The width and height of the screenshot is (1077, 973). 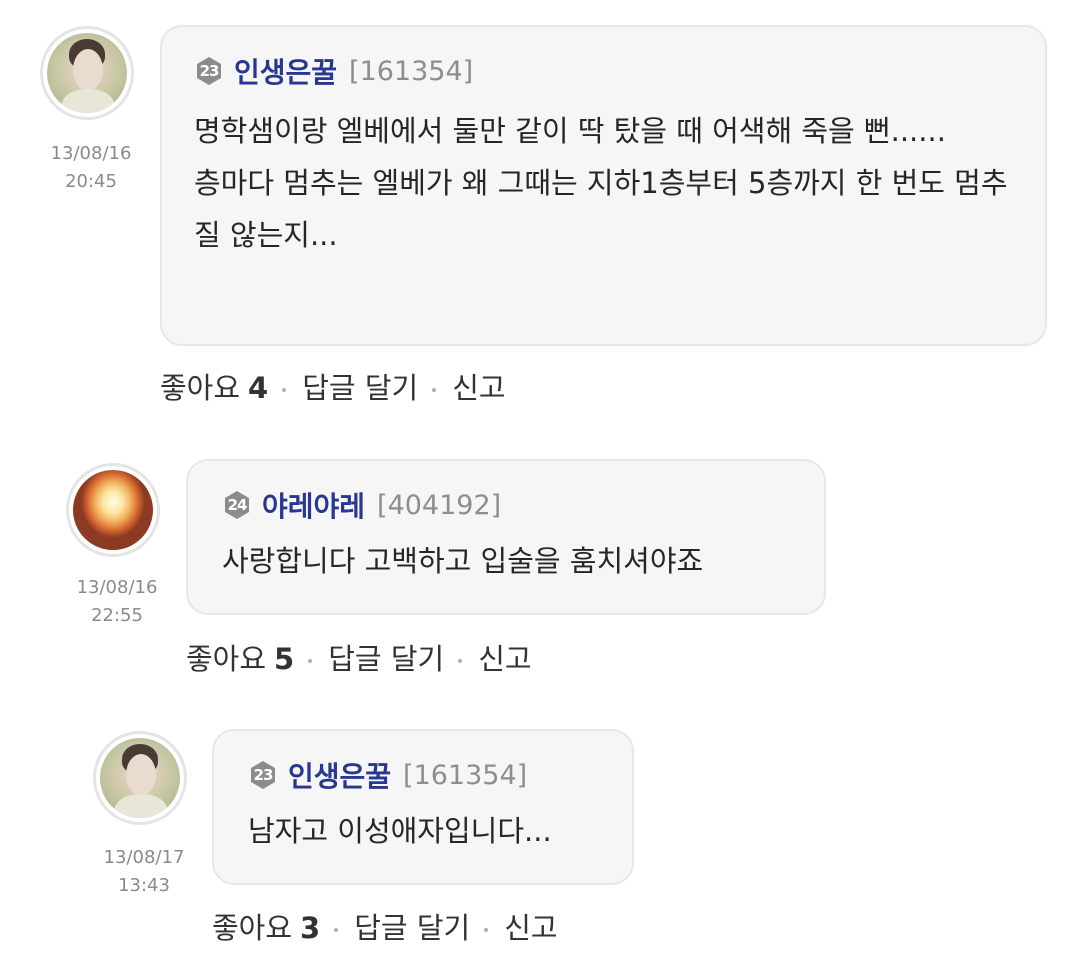 I want to click on comment-actions: 좋아요 5 답글 달기 신고, so click(x=359, y=657).